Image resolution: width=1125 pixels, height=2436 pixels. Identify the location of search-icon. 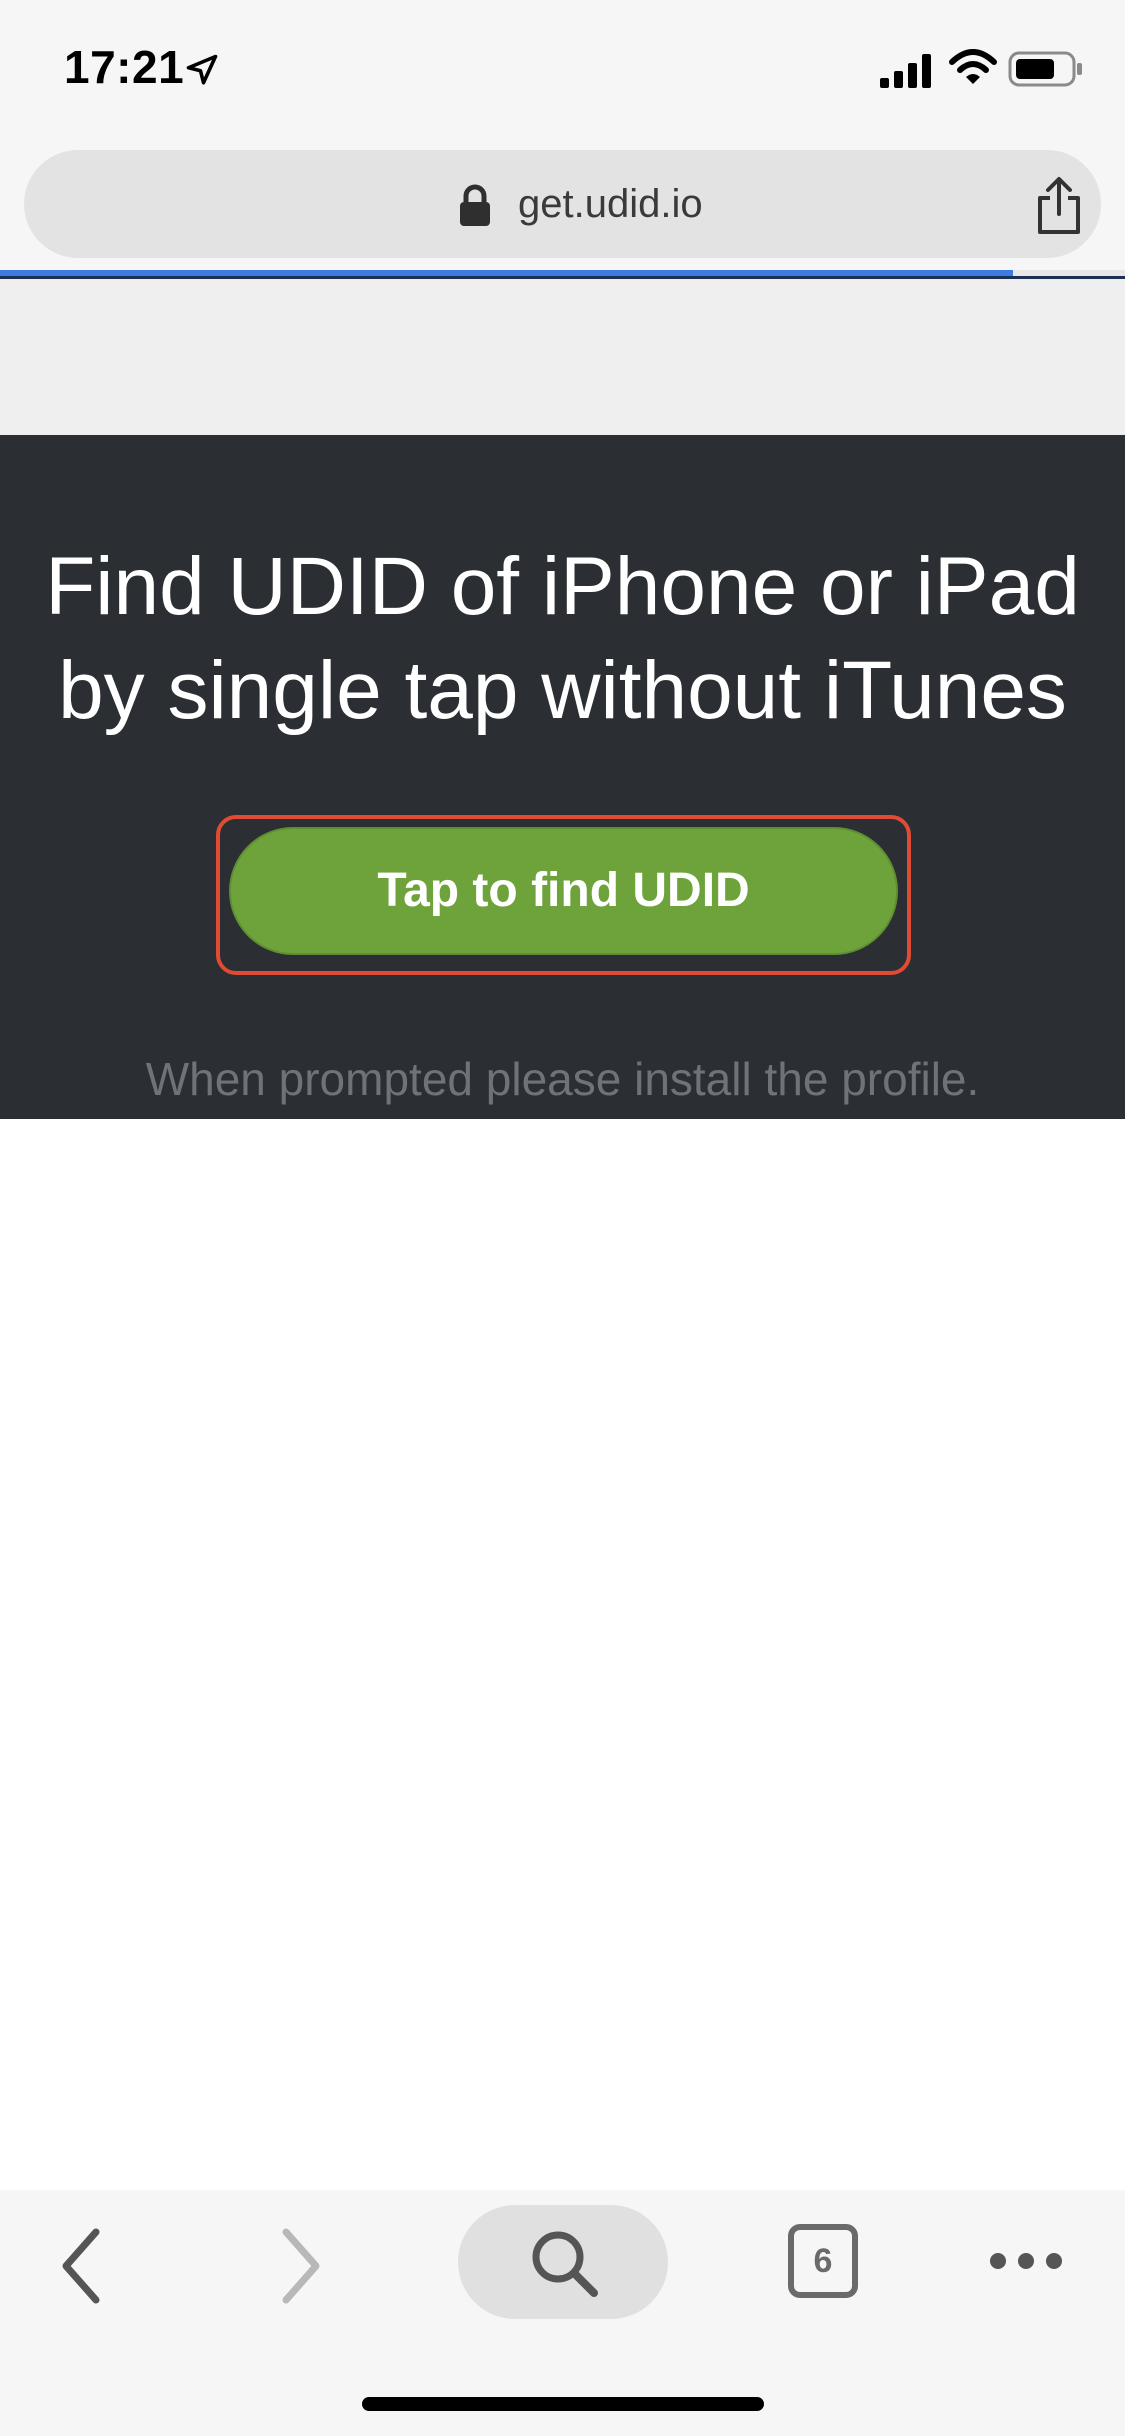
(565, 2264).